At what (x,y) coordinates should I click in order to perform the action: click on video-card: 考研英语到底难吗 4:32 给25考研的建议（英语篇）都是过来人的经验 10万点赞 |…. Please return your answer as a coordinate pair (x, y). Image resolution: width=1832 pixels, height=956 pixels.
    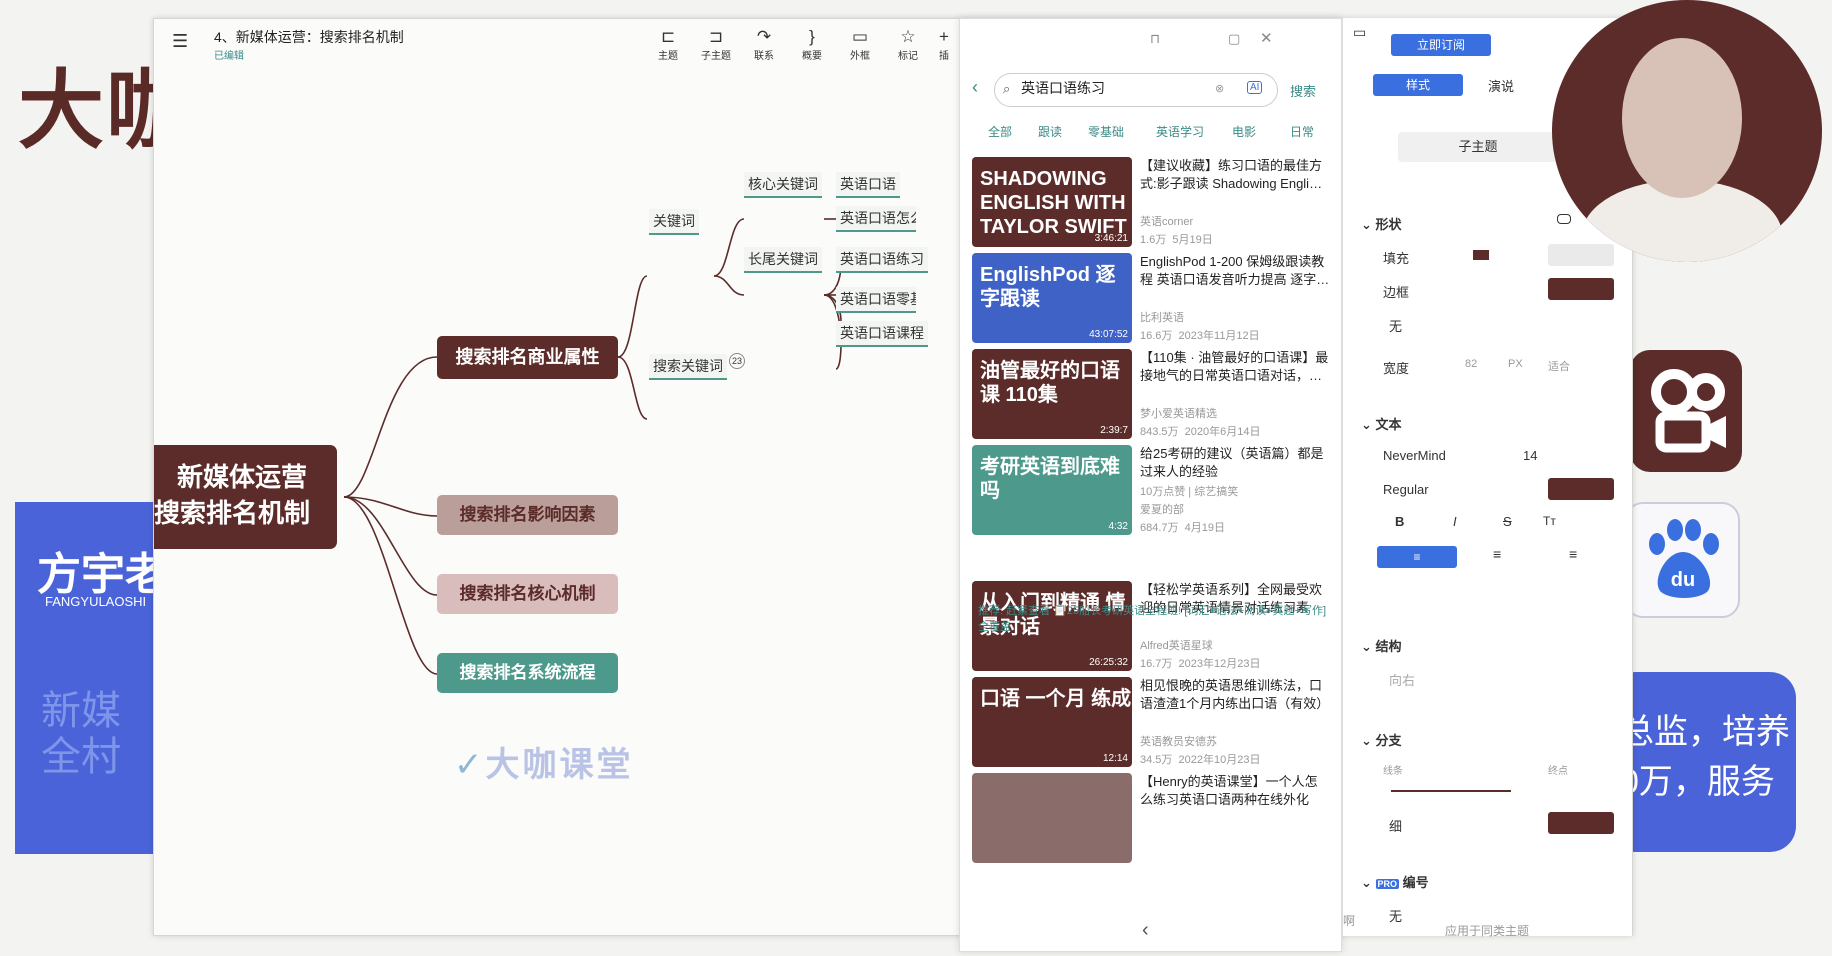
    Looking at the image, I should click on (1152, 493).